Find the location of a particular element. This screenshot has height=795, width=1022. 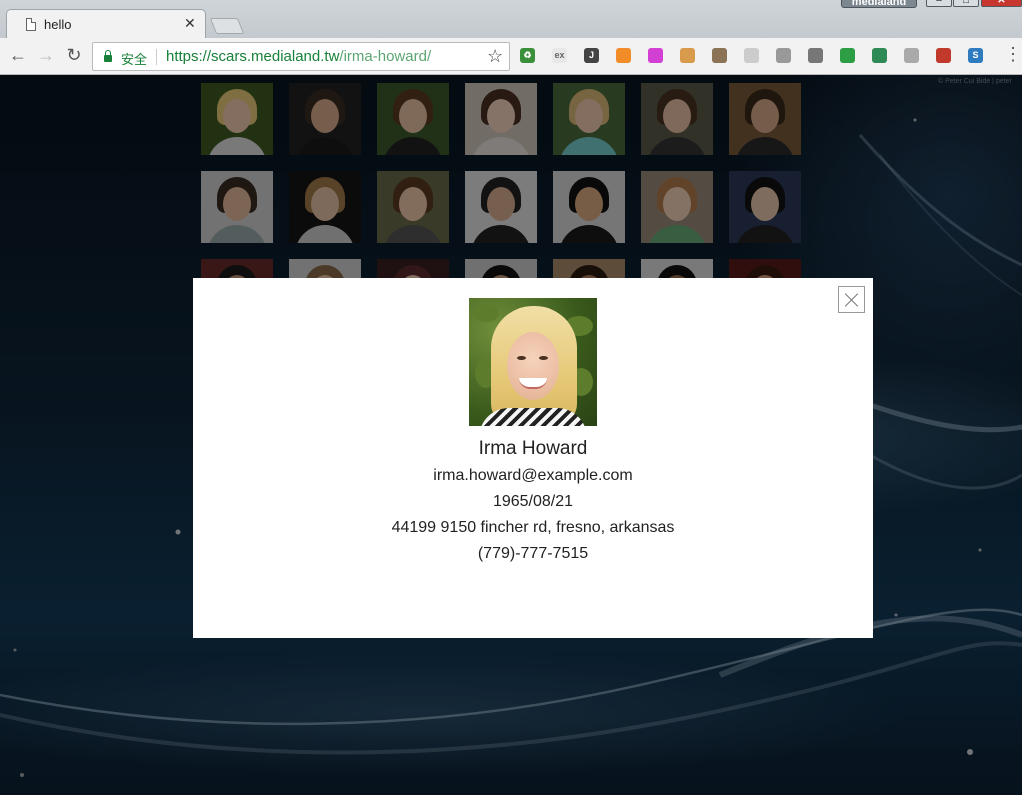

ext-icon-2: ex is located at coordinates (559, 55).